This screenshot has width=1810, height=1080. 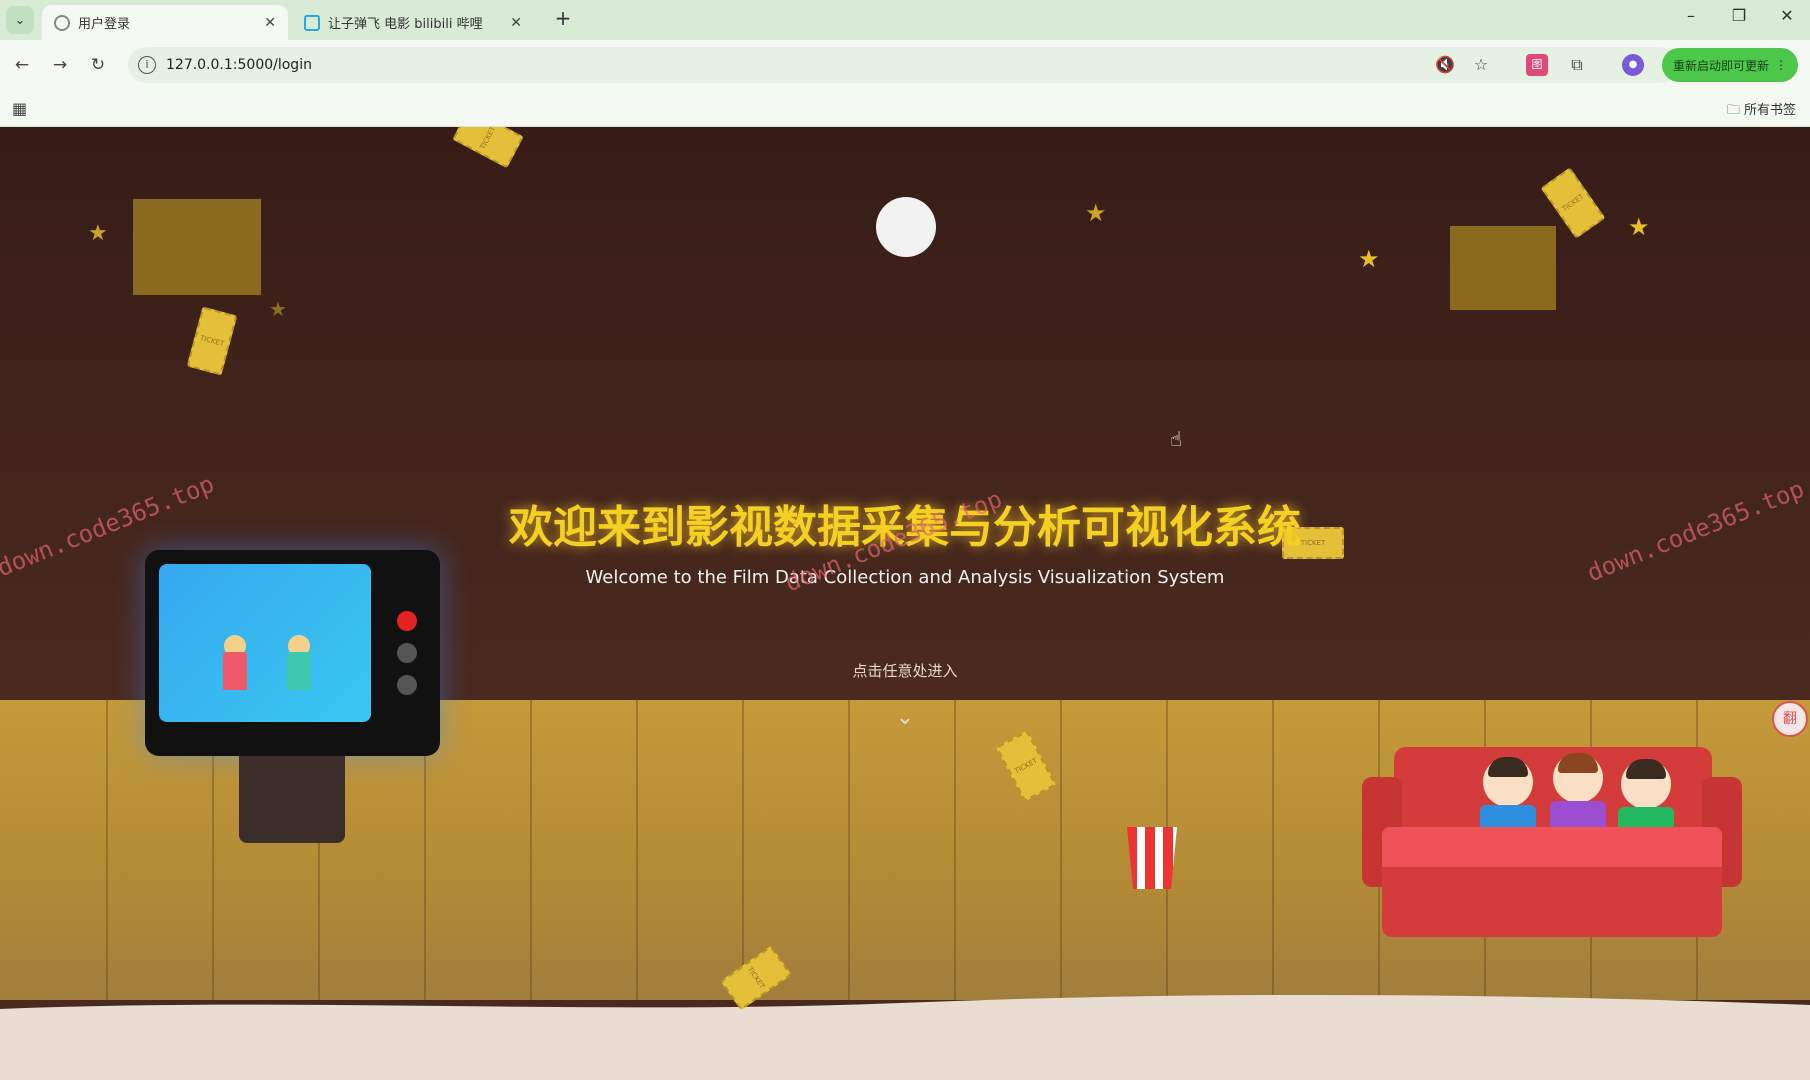 What do you see at coordinates (62, 22) in the screenshot?
I see `globe-icon` at bounding box center [62, 22].